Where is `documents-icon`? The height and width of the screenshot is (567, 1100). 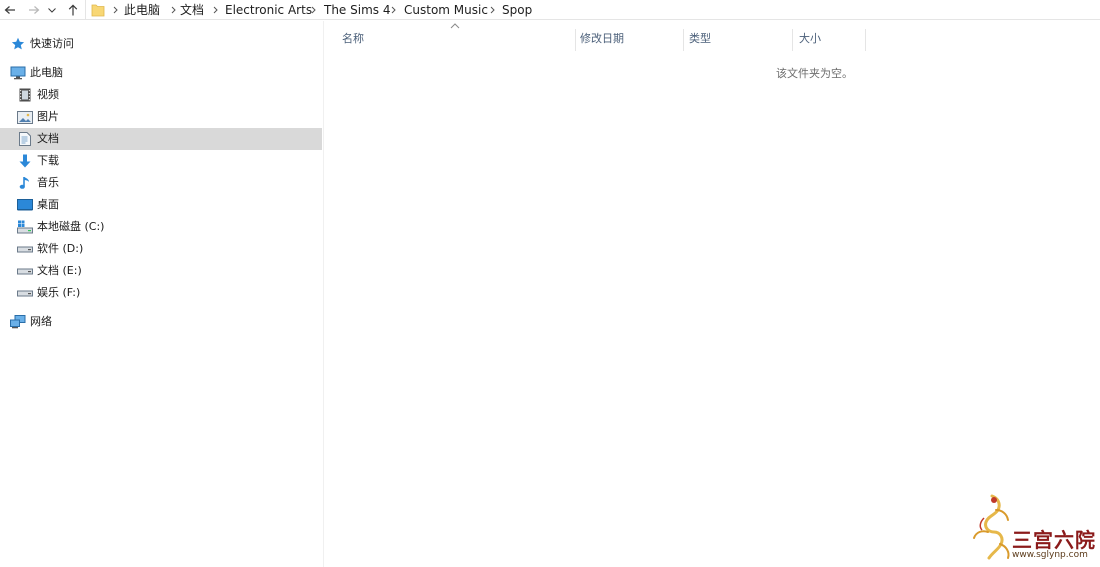 documents-icon is located at coordinates (25, 139).